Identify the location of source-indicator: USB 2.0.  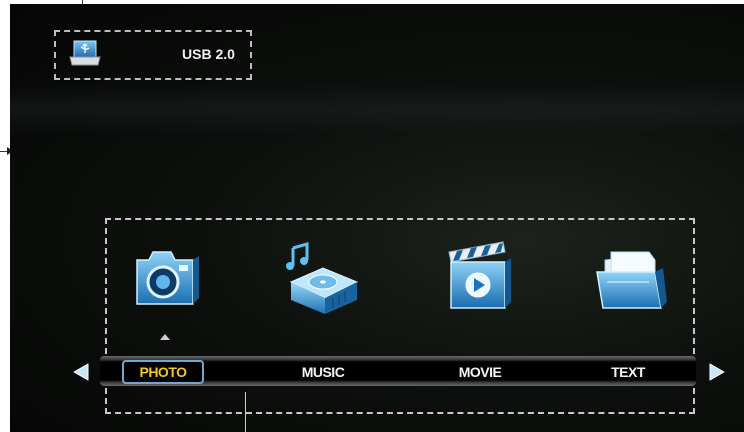
(153, 55).